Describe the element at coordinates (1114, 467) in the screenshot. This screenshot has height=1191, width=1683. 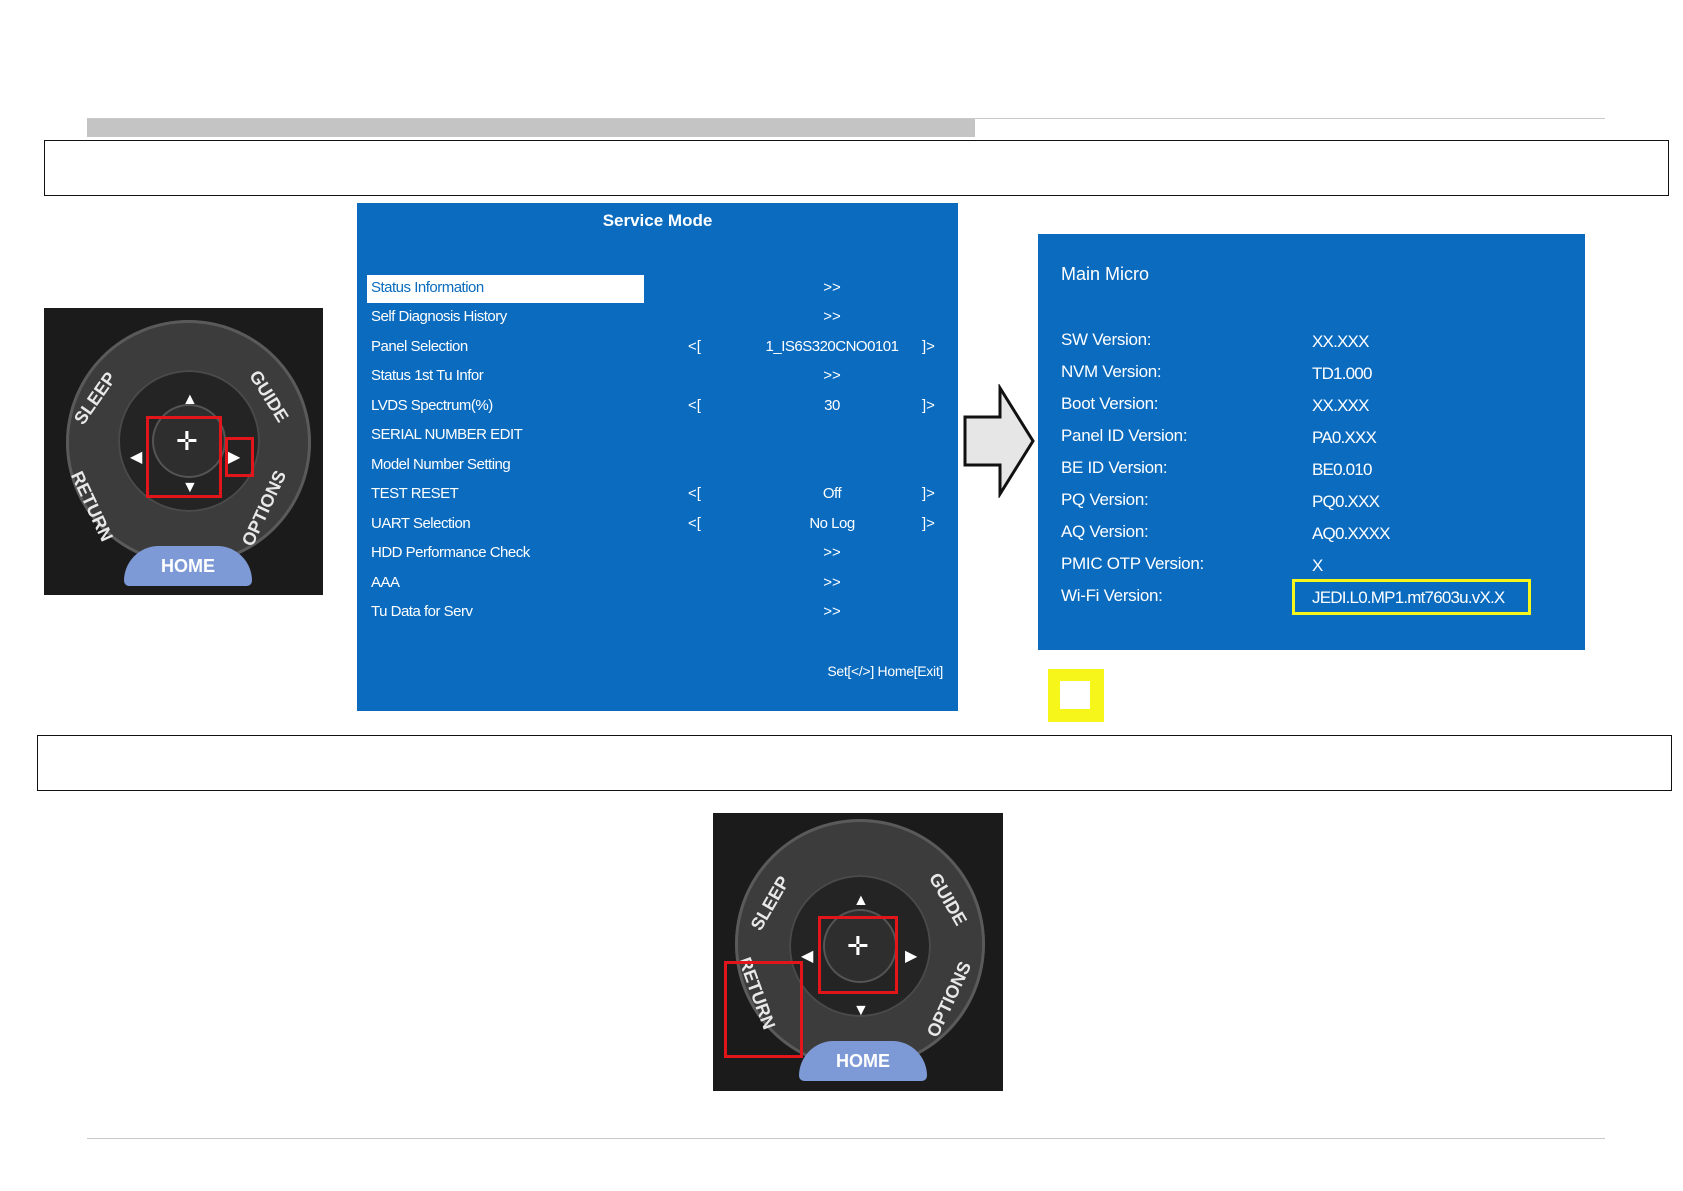
I see `version-label: BE ID Version:` at that location.